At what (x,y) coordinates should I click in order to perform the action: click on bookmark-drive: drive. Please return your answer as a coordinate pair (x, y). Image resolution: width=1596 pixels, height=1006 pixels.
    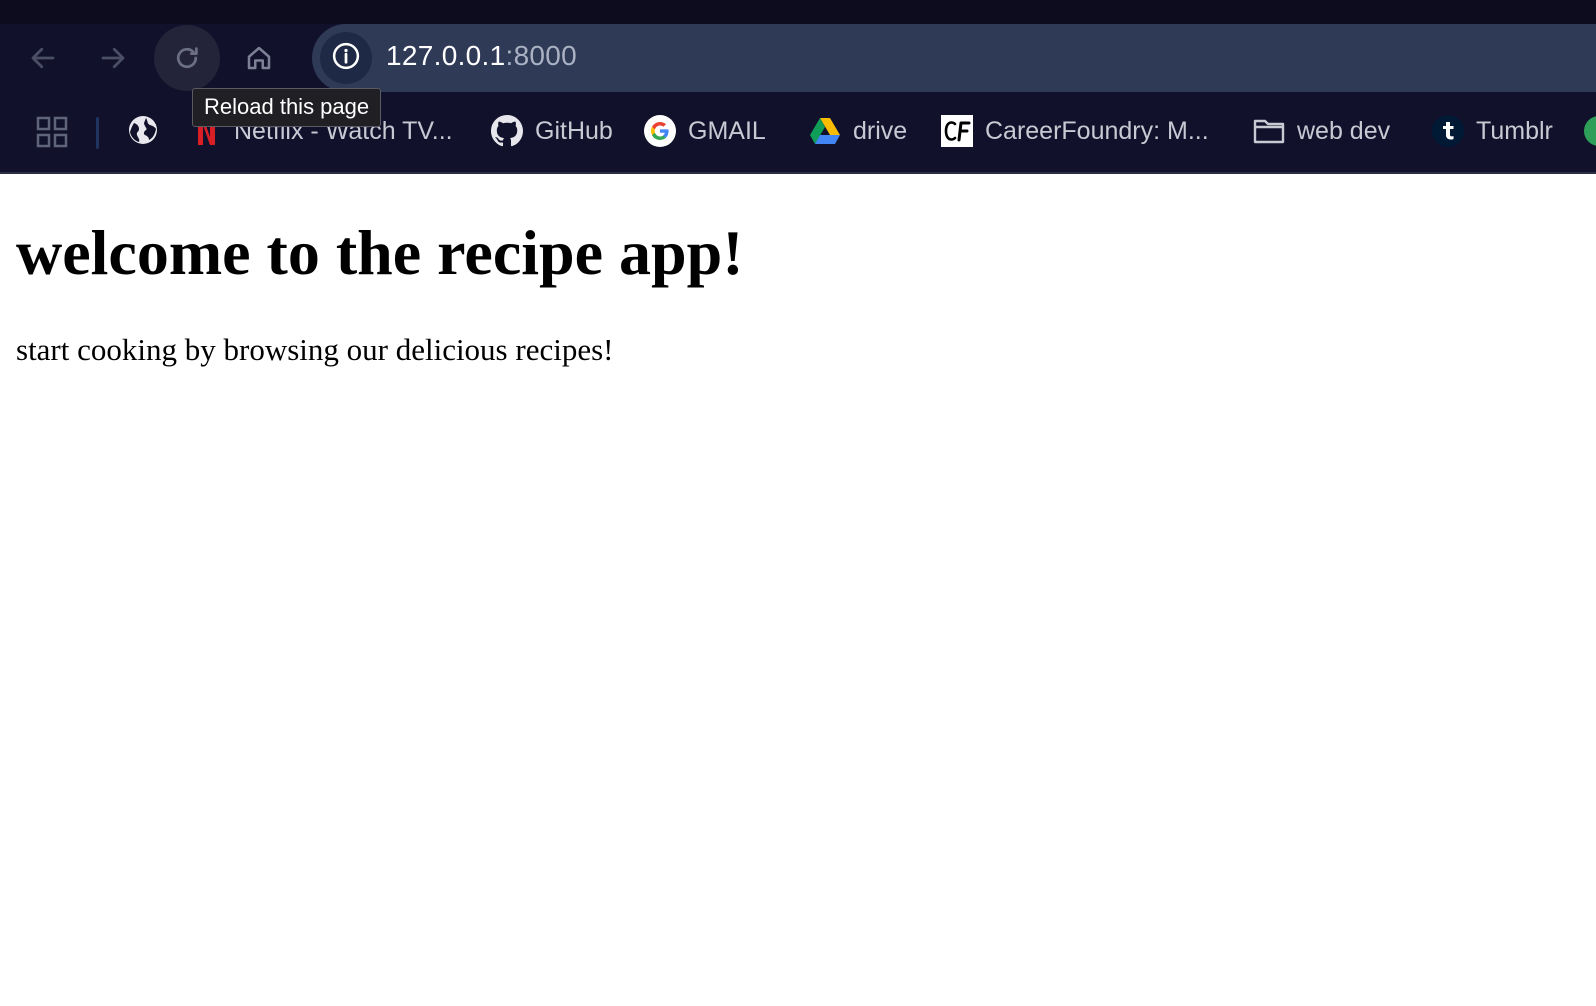
    Looking at the image, I should click on (858, 131).